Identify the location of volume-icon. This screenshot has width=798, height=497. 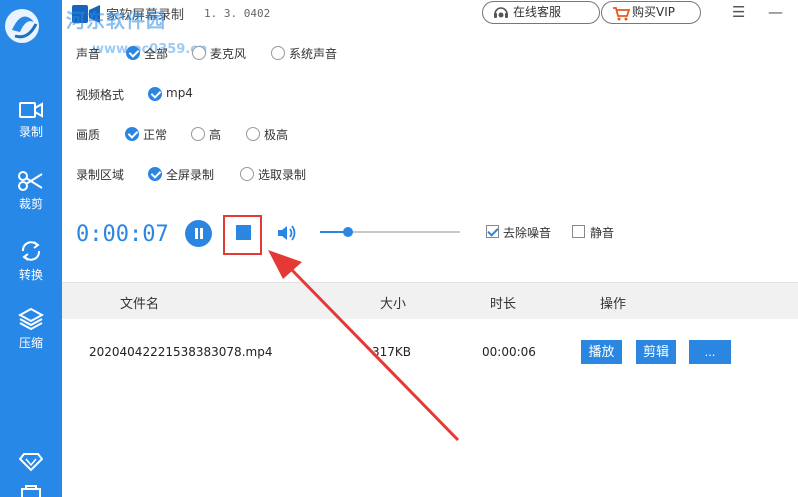
(287, 233).